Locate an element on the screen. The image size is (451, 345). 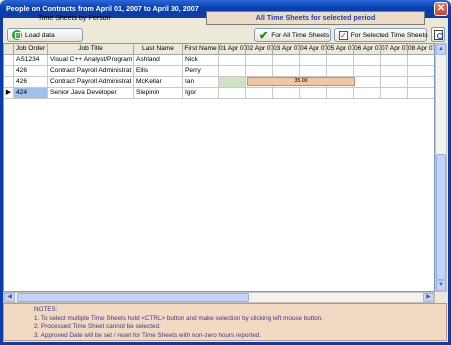
close-button: ✕ is located at coordinates (441, 9).